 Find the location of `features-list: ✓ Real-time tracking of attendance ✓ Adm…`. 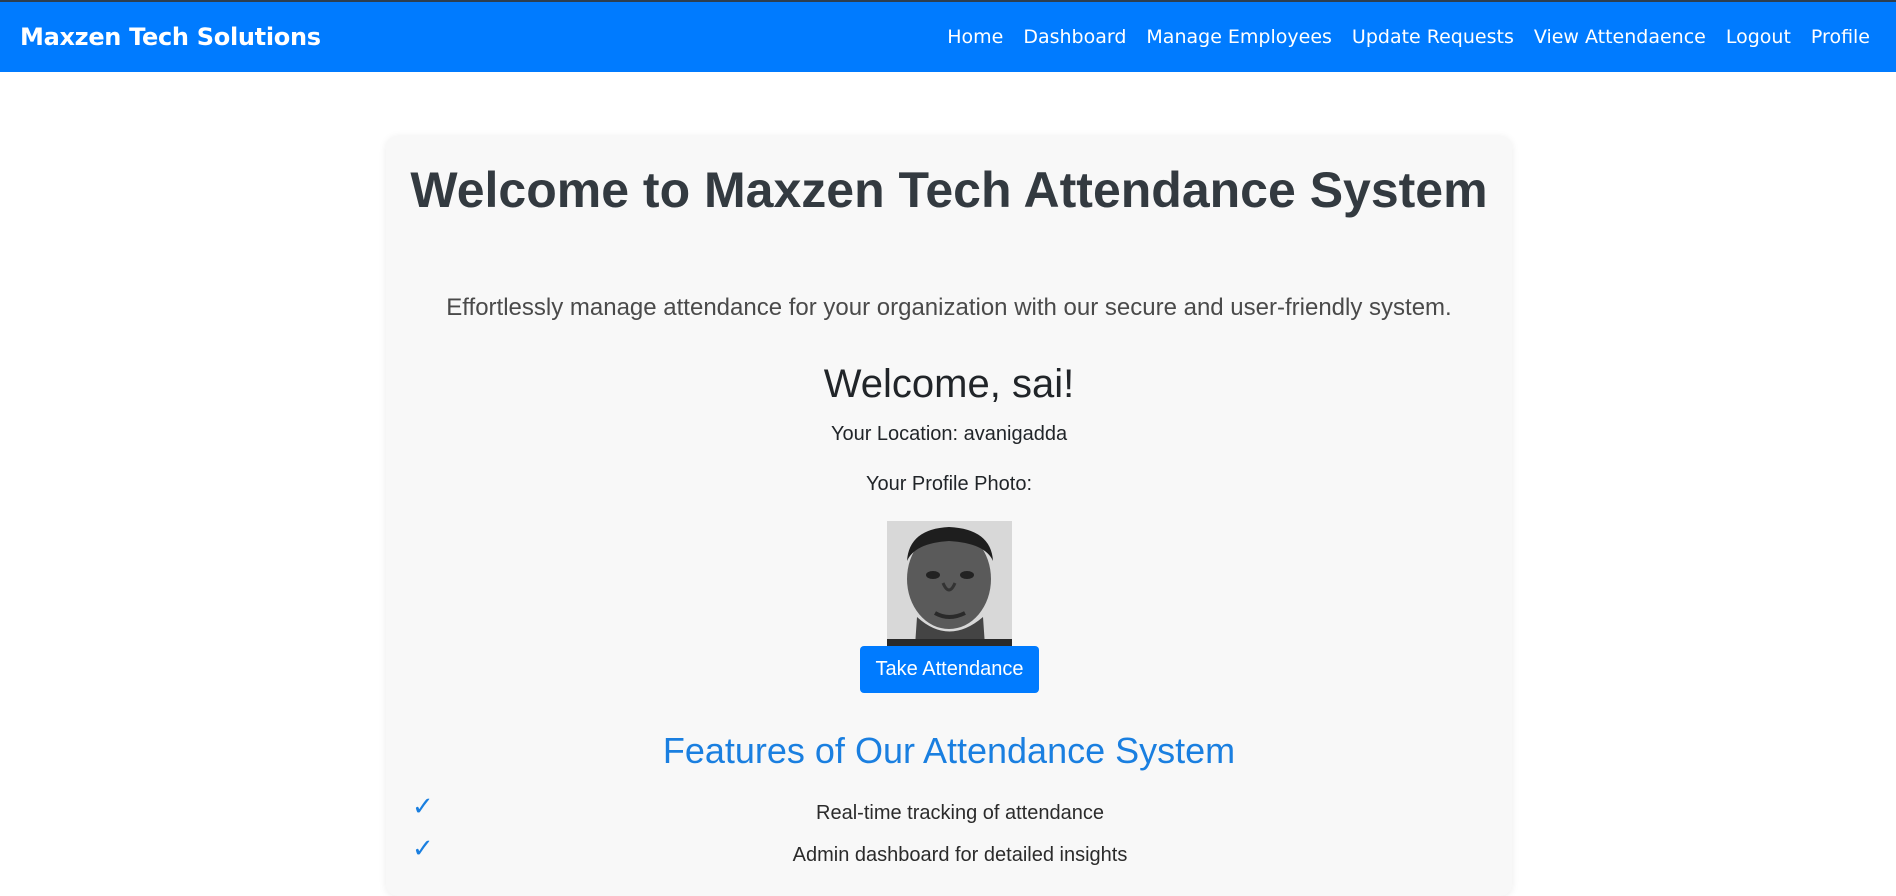

features-list: ✓ Real-time tracking of attendance ✓ Adm… is located at coordinates (949, 834).